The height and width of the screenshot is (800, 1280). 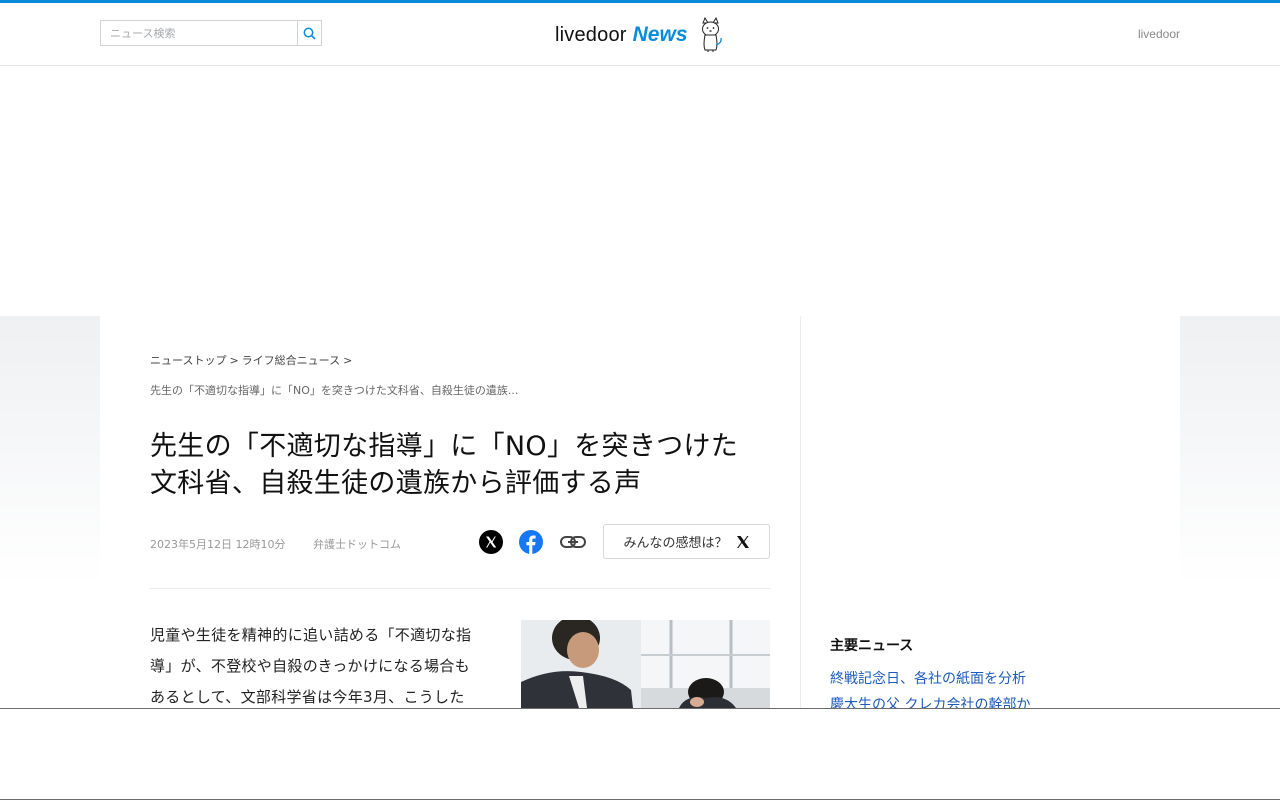 I want to click on article-photo, so click(x=645, y=664).